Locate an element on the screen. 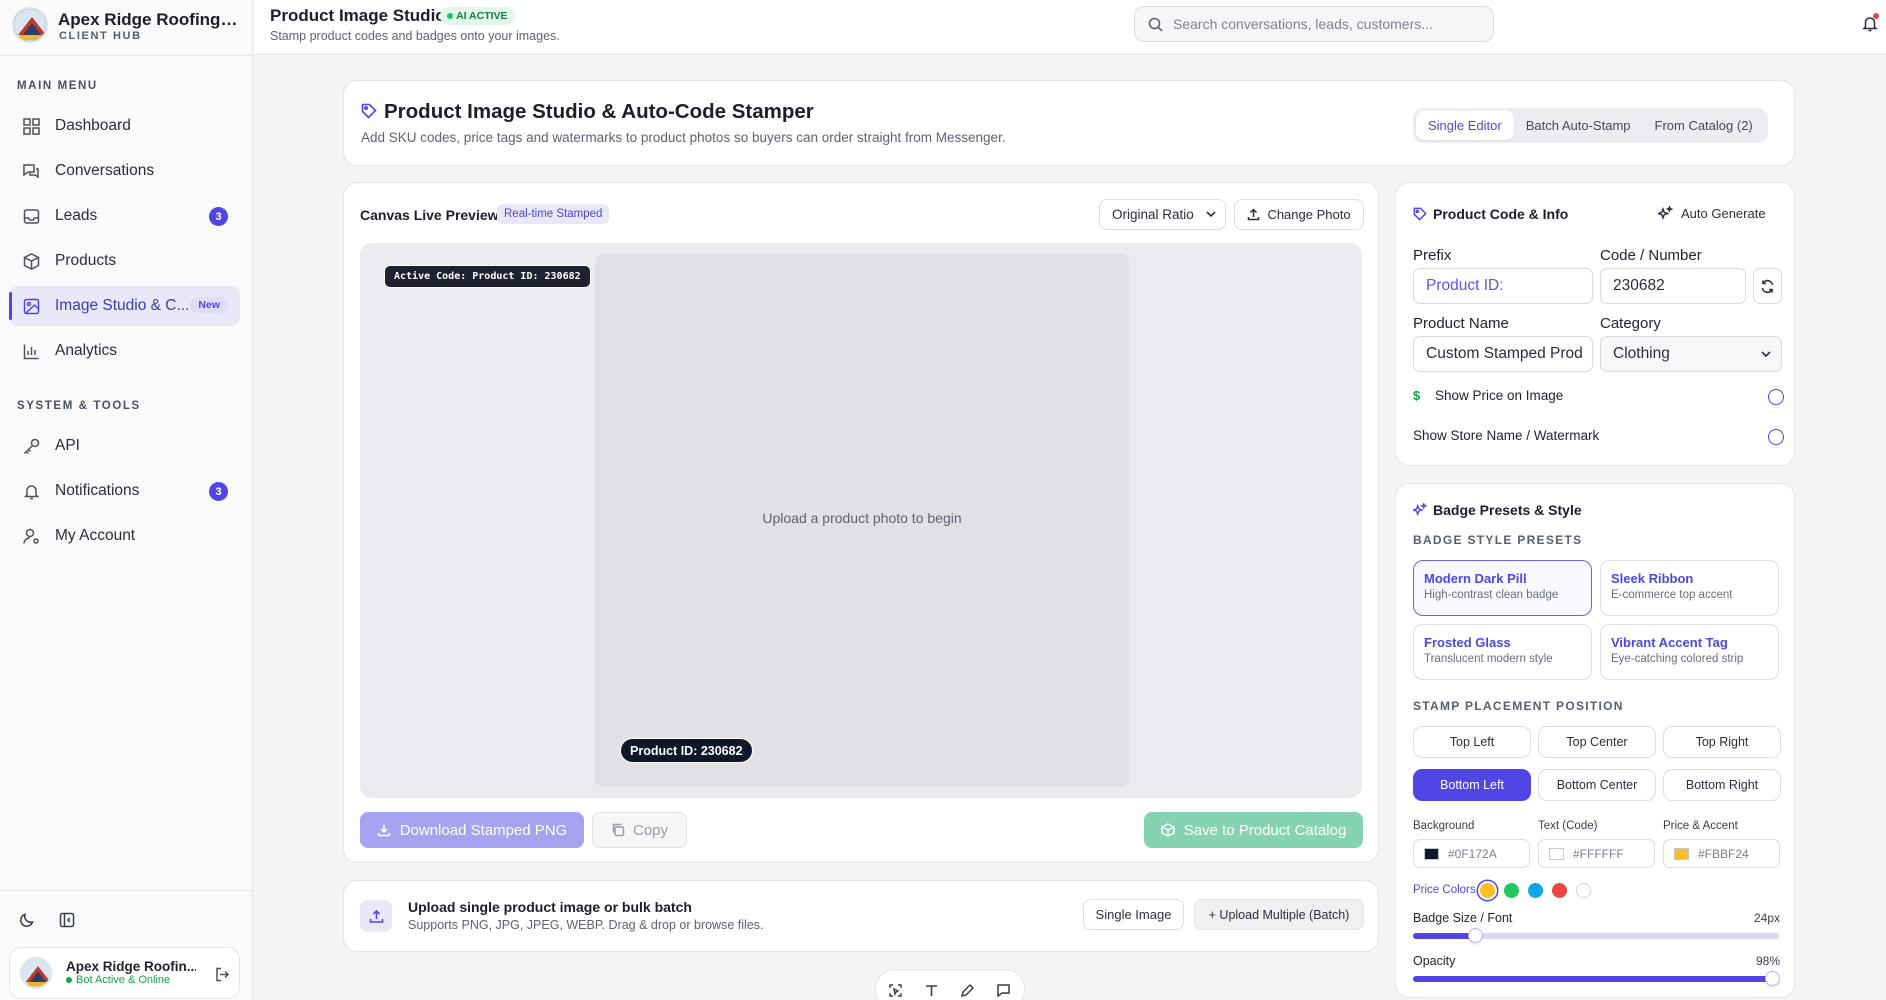  sidebar-item-conversations: Conversations is located at coordinates (124, 171).